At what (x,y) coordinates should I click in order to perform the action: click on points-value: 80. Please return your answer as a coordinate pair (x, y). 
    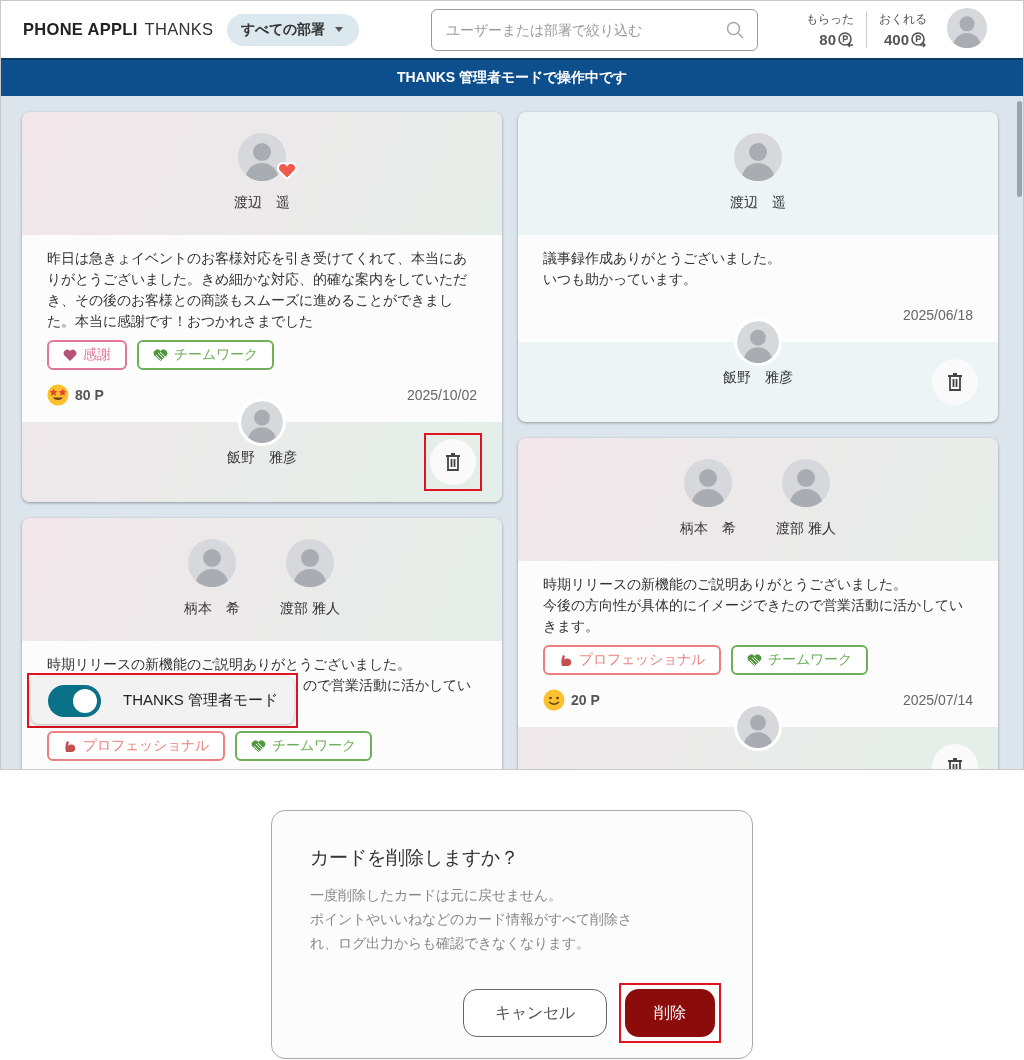
    Looking at the image, I should click on (827, 39).